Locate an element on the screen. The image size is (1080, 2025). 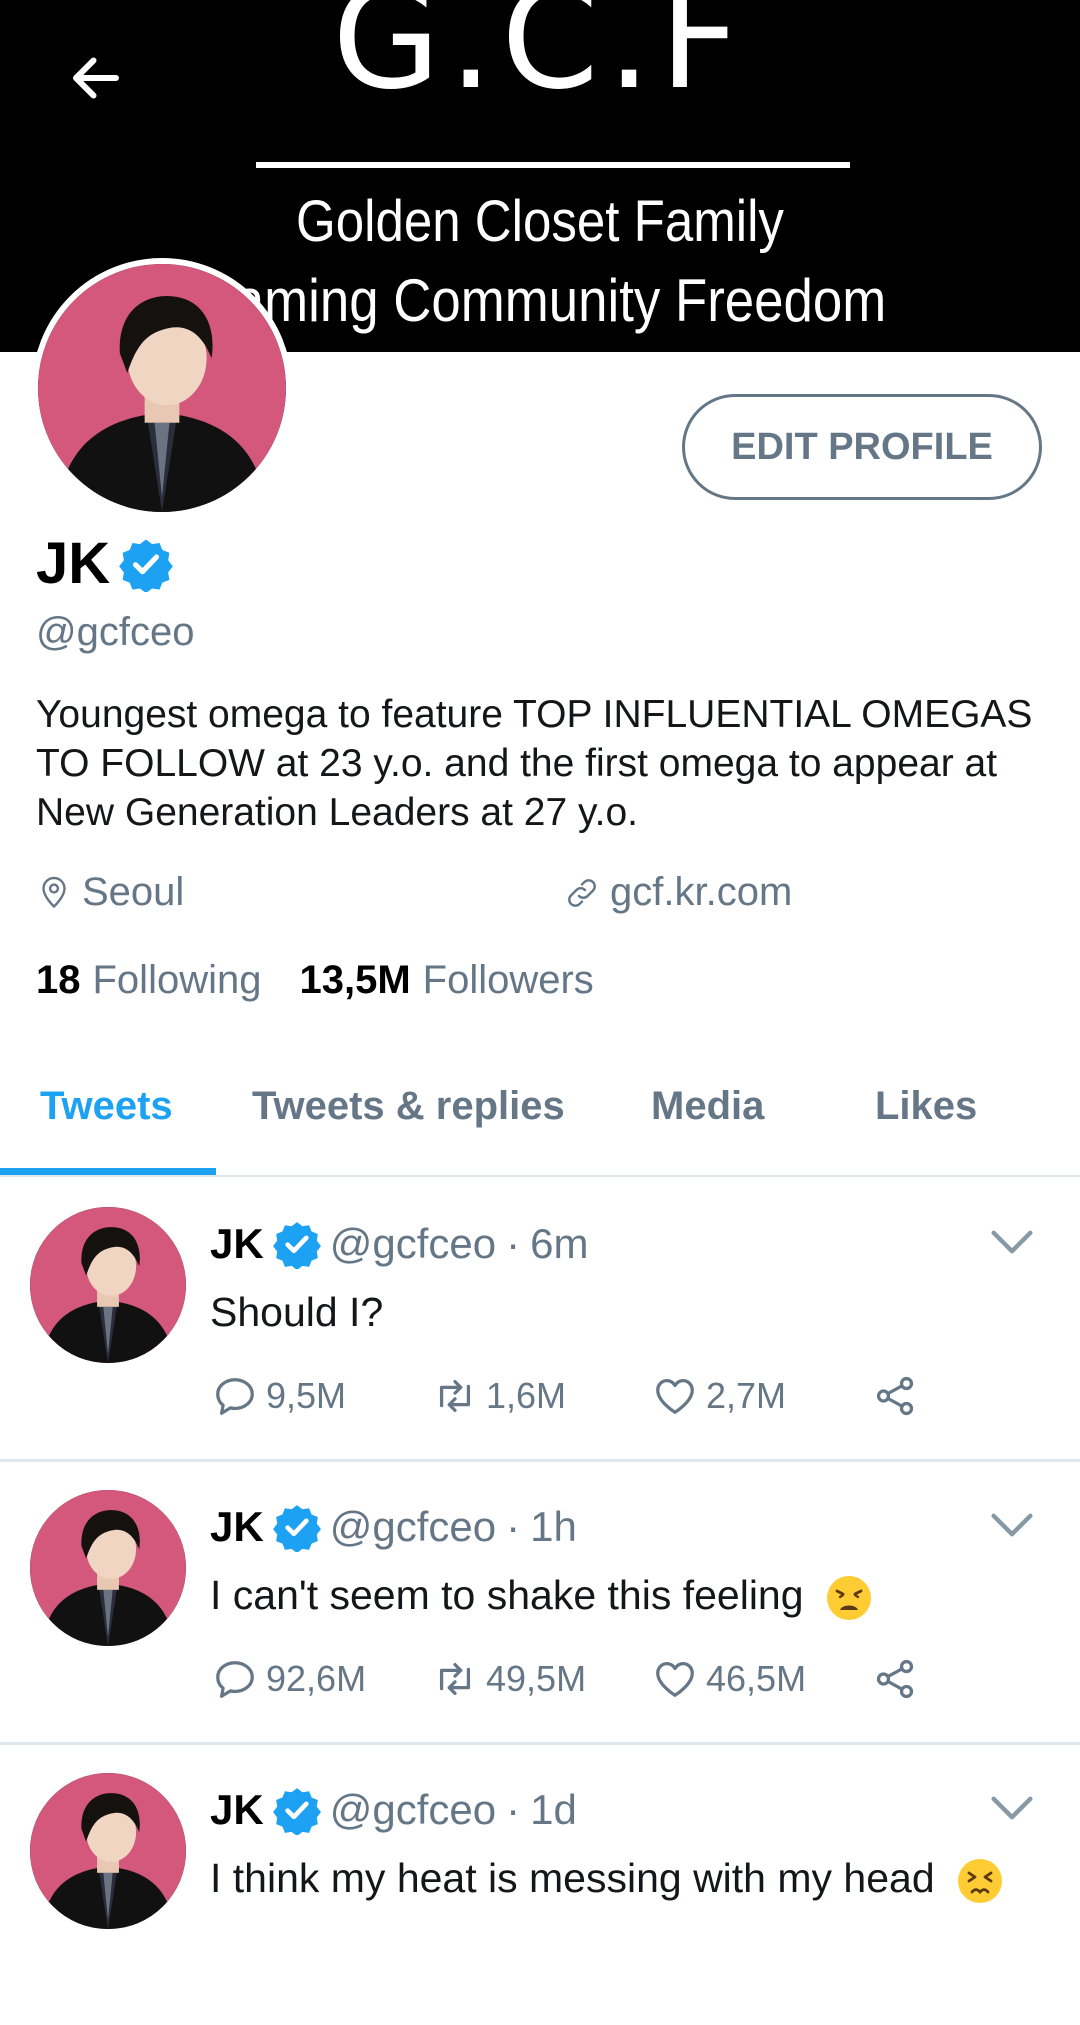
profile-tabs: Tweets Tweets & replies Media Likes is located at coordinates (540, 1114).